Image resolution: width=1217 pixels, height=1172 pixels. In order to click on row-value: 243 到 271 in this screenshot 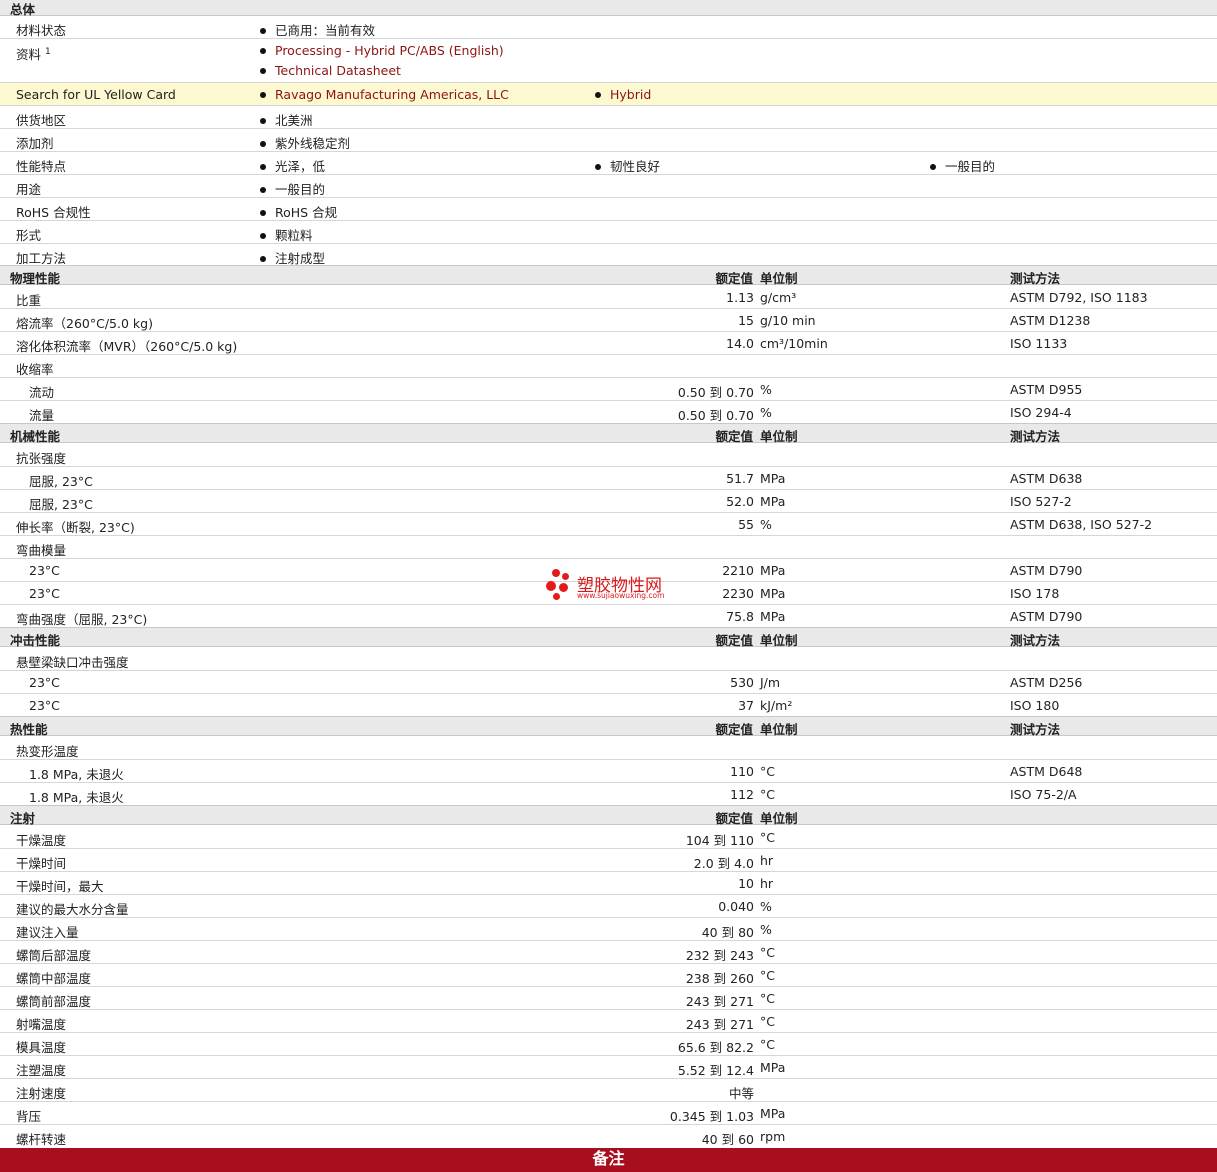, I will do `click(719, 1024)`.